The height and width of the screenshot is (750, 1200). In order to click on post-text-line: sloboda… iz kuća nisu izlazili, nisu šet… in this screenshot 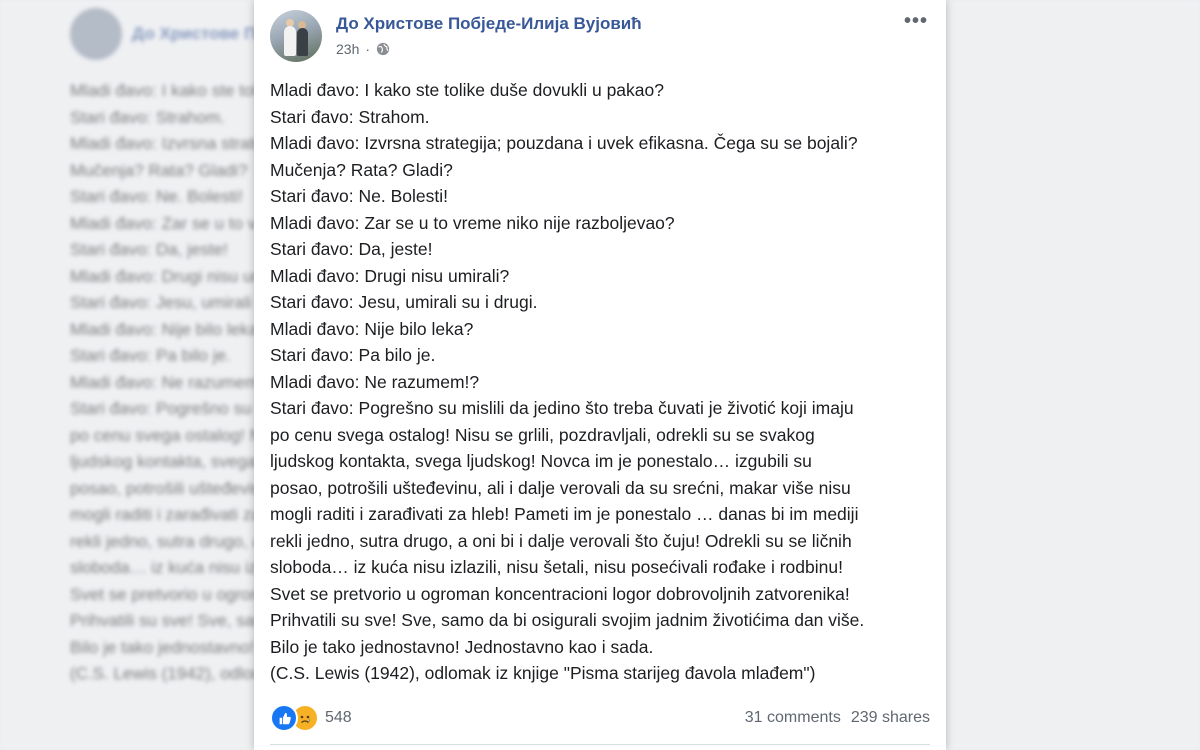, I will do `click(556, 567)`.